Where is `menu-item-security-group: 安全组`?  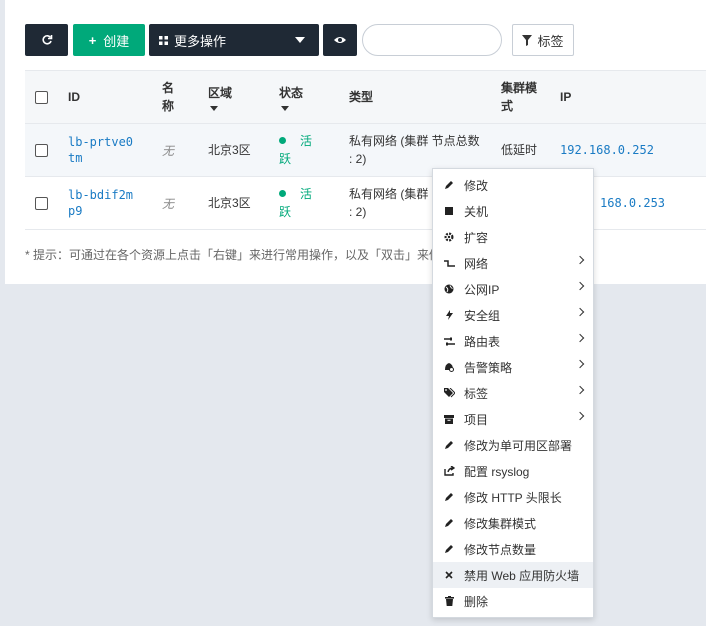
menu-item-security-group: 安全组 is located at coordinates (513, 315).